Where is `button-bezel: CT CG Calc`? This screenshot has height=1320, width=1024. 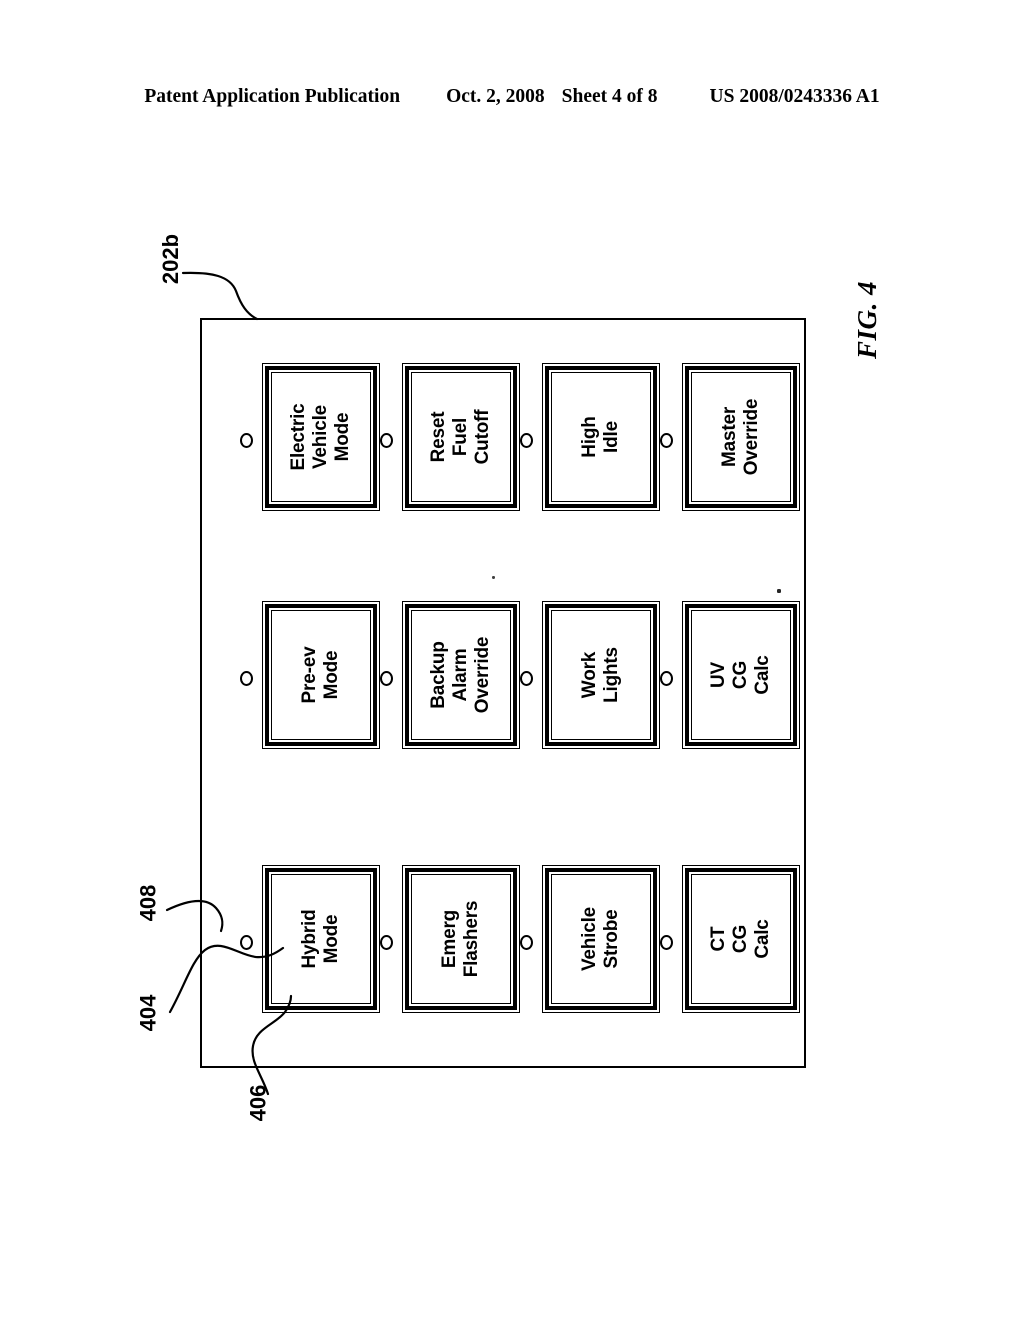 button-bezel: CT CG Calc is located at coordinates (741, 939).